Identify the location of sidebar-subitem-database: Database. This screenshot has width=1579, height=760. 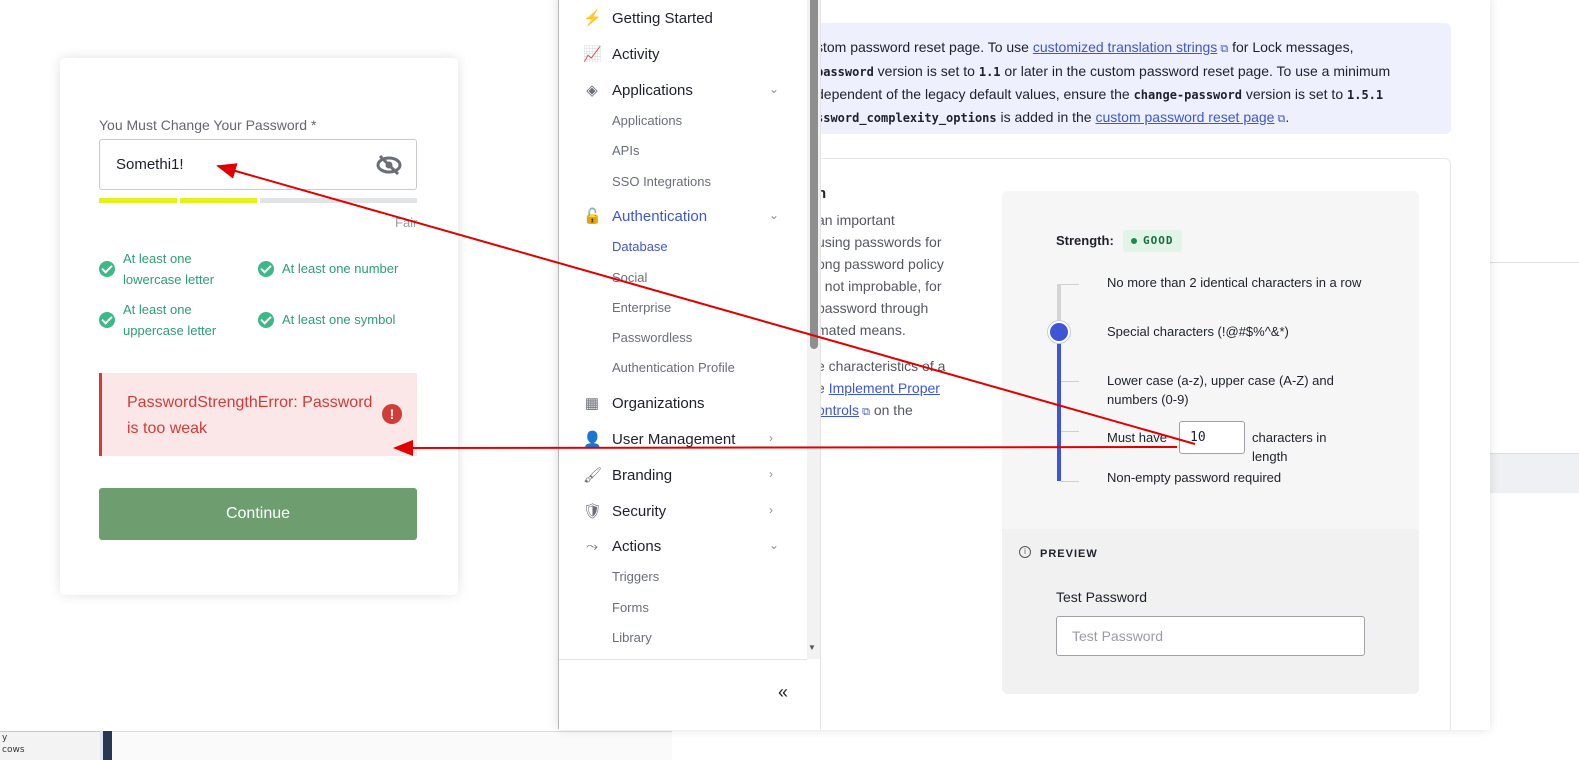
(640, 246).